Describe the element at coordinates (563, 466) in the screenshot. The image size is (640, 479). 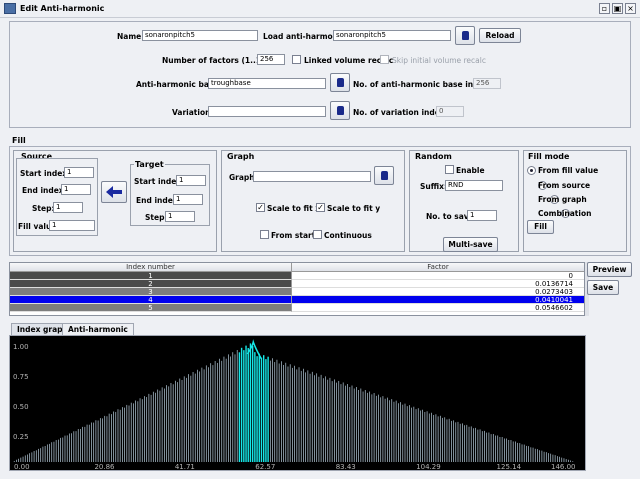
I see `x-tick-label: 146.00` at that location.